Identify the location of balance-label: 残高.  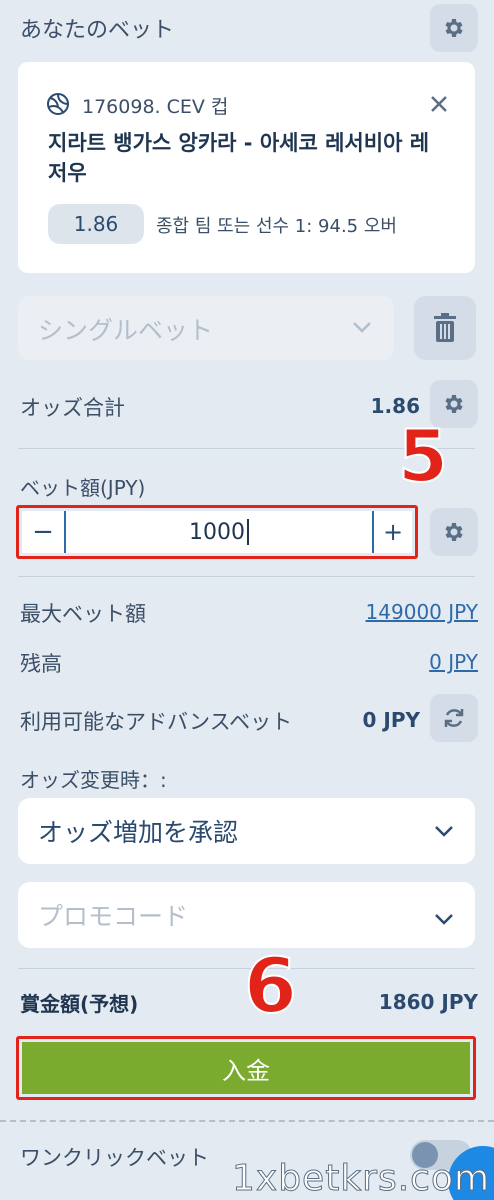
(41, 664).